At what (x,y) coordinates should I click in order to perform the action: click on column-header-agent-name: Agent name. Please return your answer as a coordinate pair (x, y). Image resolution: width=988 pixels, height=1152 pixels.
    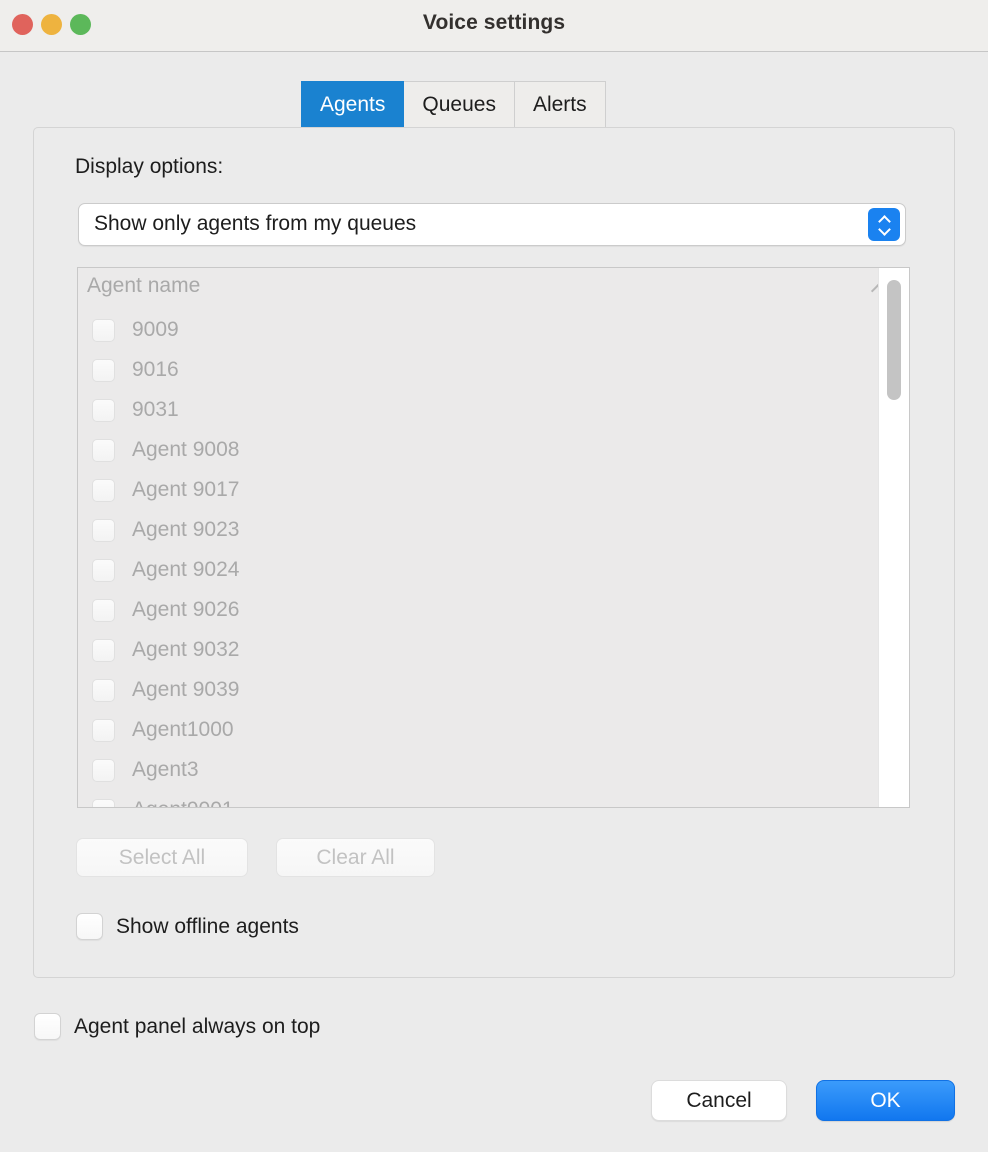
    Looking at the image, I should click on (143, 286).